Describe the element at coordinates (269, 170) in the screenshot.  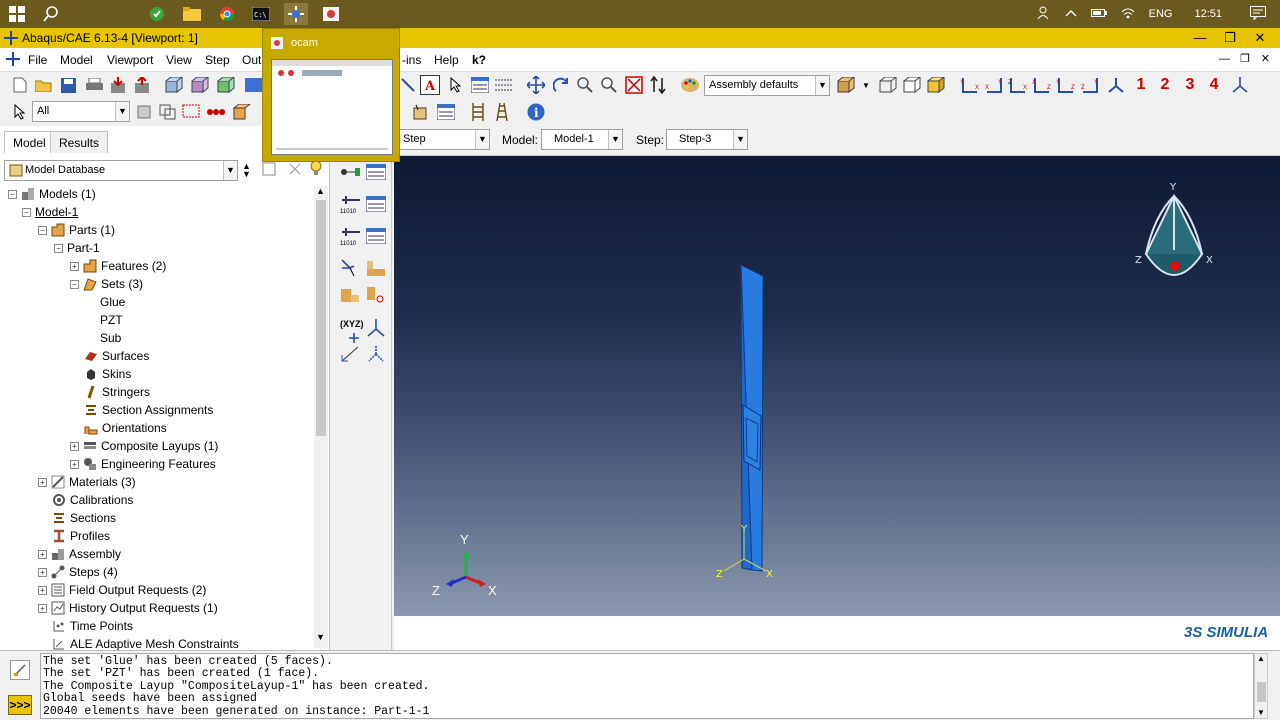
I see `tree-filter-icon` at that location.